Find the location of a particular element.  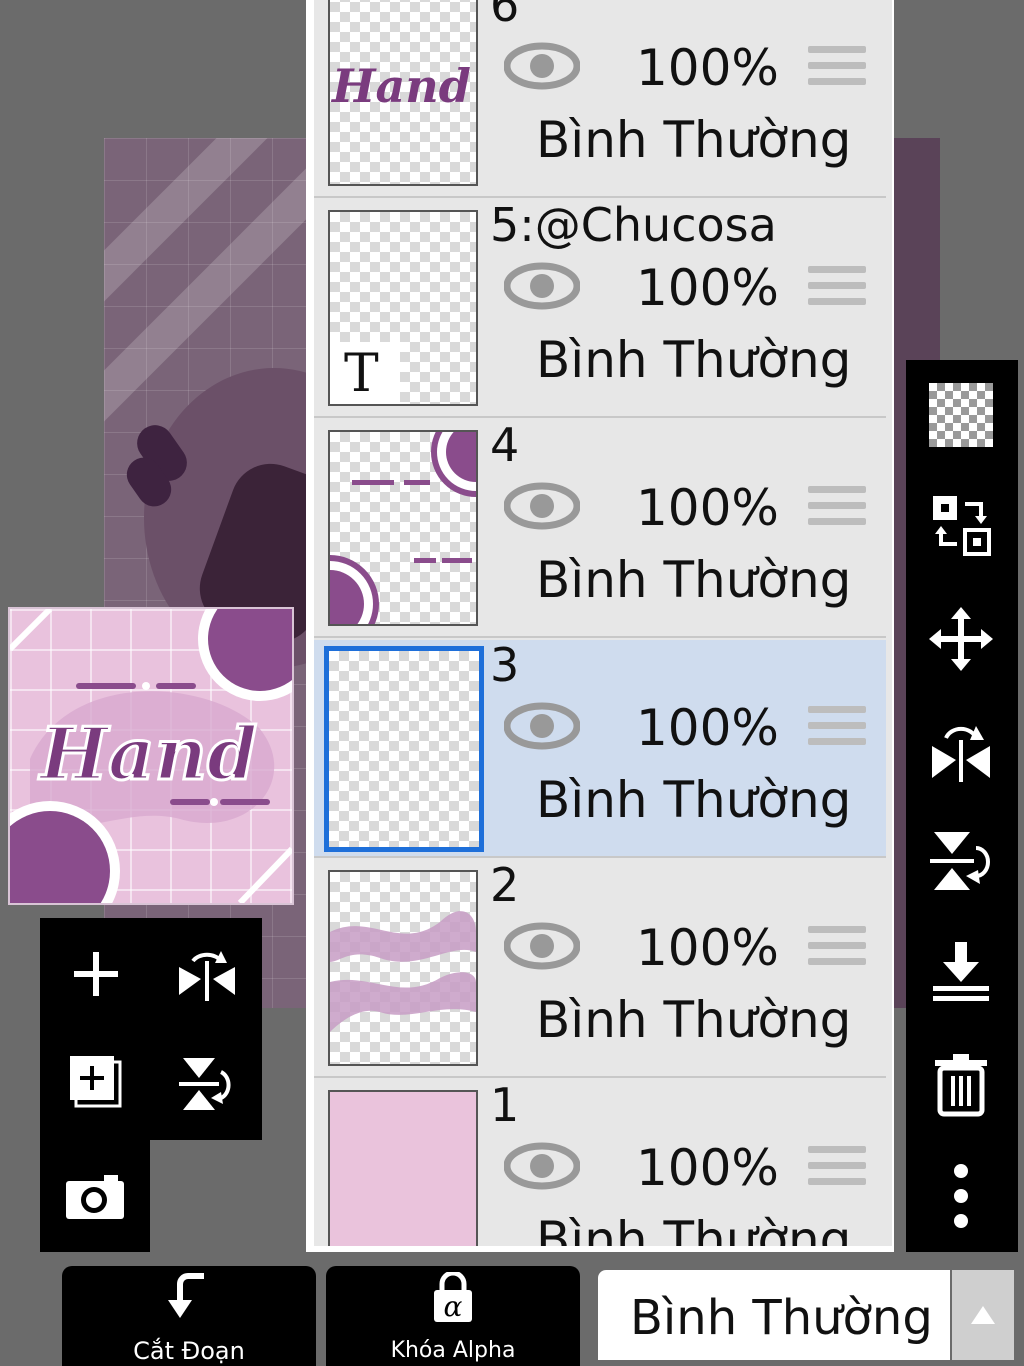

move-layer-button is located at coordinates (961, 639).